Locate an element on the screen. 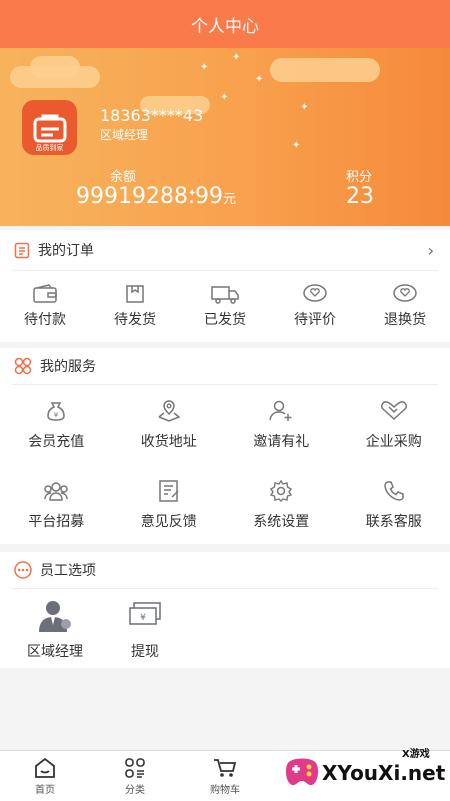 The image size is (450, 801). orders-header: 我的订单 › is located at coordinates (225, 250).